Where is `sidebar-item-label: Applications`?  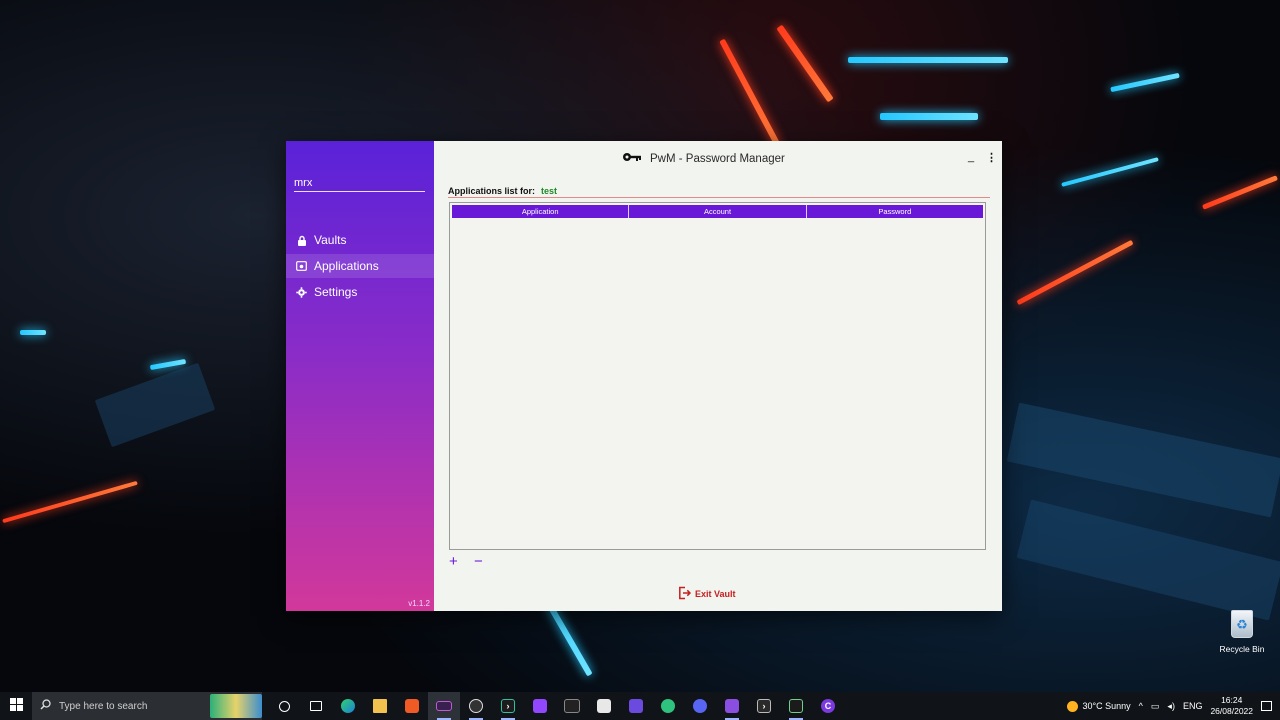
sidebar-item-label: Applications is located at coordinates (346, 266).